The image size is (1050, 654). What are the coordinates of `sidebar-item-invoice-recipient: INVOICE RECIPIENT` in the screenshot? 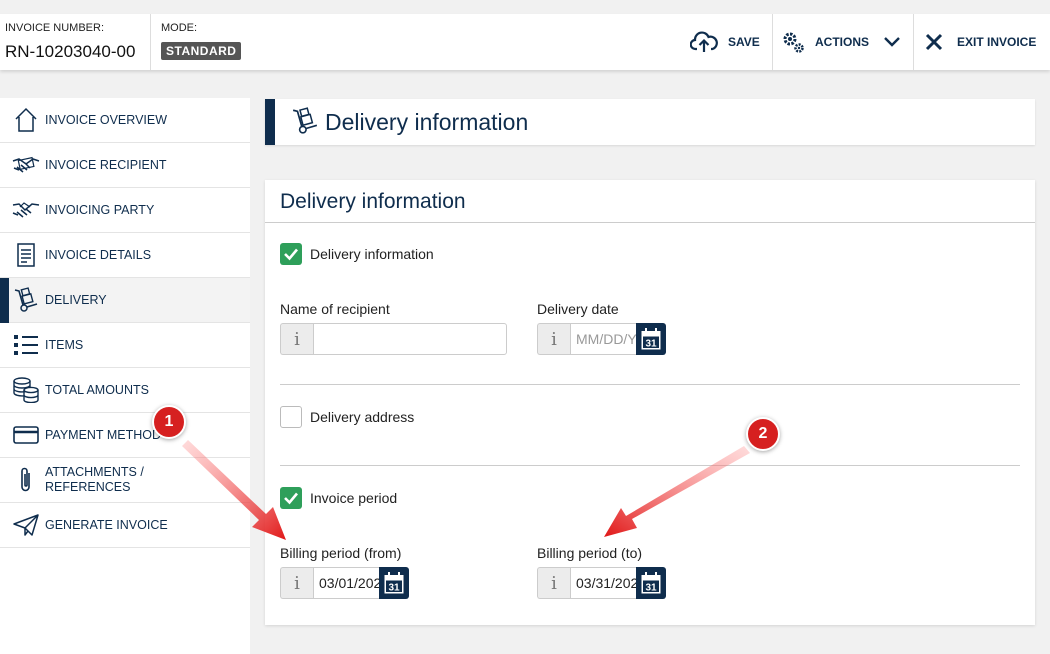 It's located at (125, 165).